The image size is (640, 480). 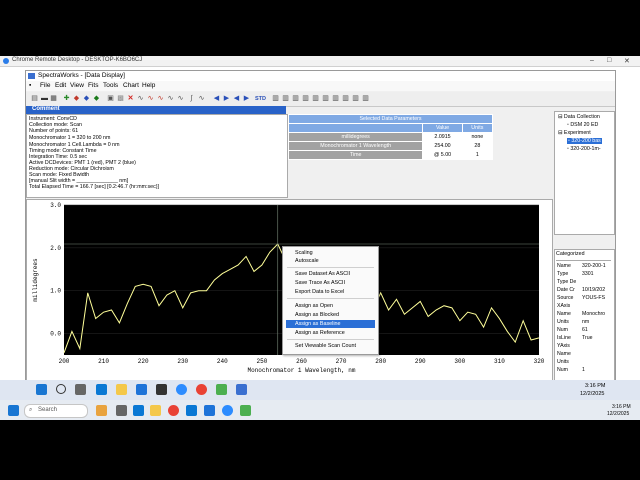 What do you see at coordinates (60, 85) in the screenshot?
I see `menu-edit: Edit` at bounding box center [60, 85].